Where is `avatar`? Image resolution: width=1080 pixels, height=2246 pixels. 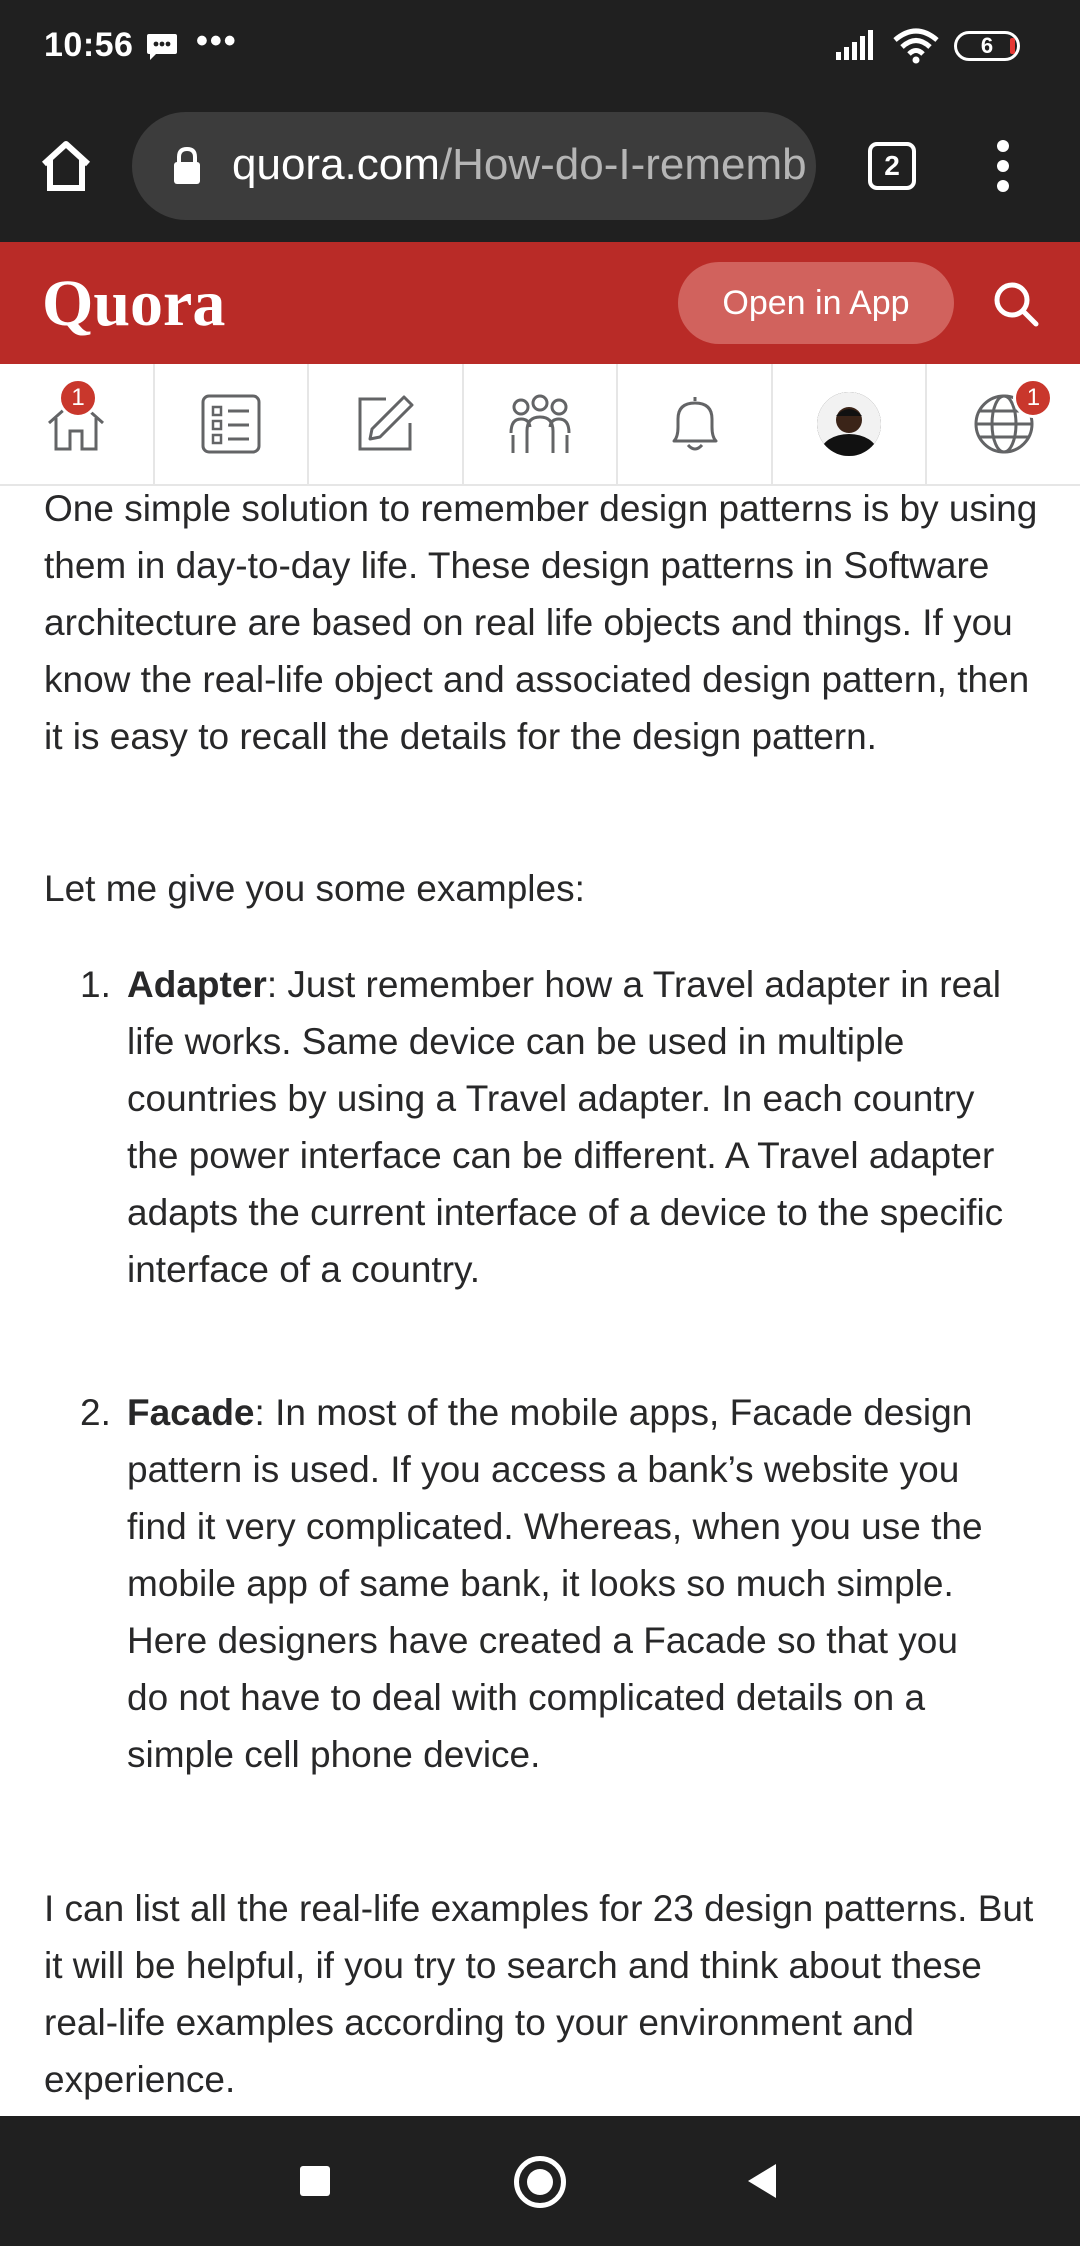 avatar is located at coordinates (849, 424).